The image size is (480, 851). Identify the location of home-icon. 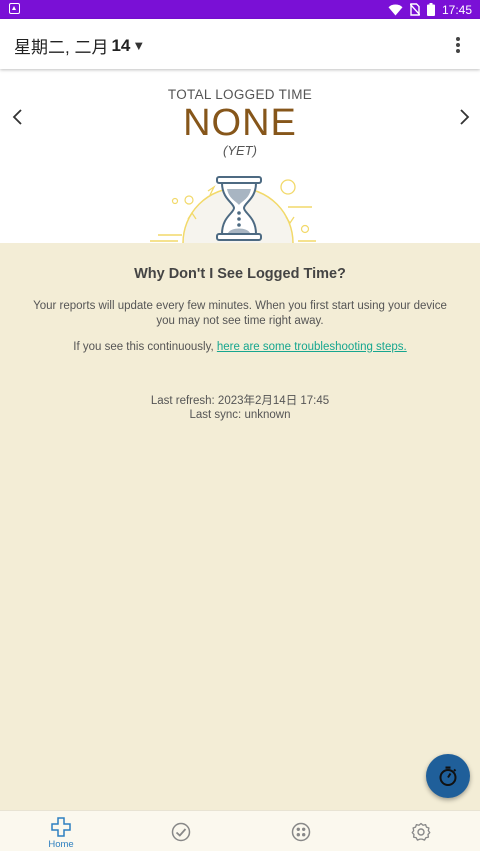
(61, 827).